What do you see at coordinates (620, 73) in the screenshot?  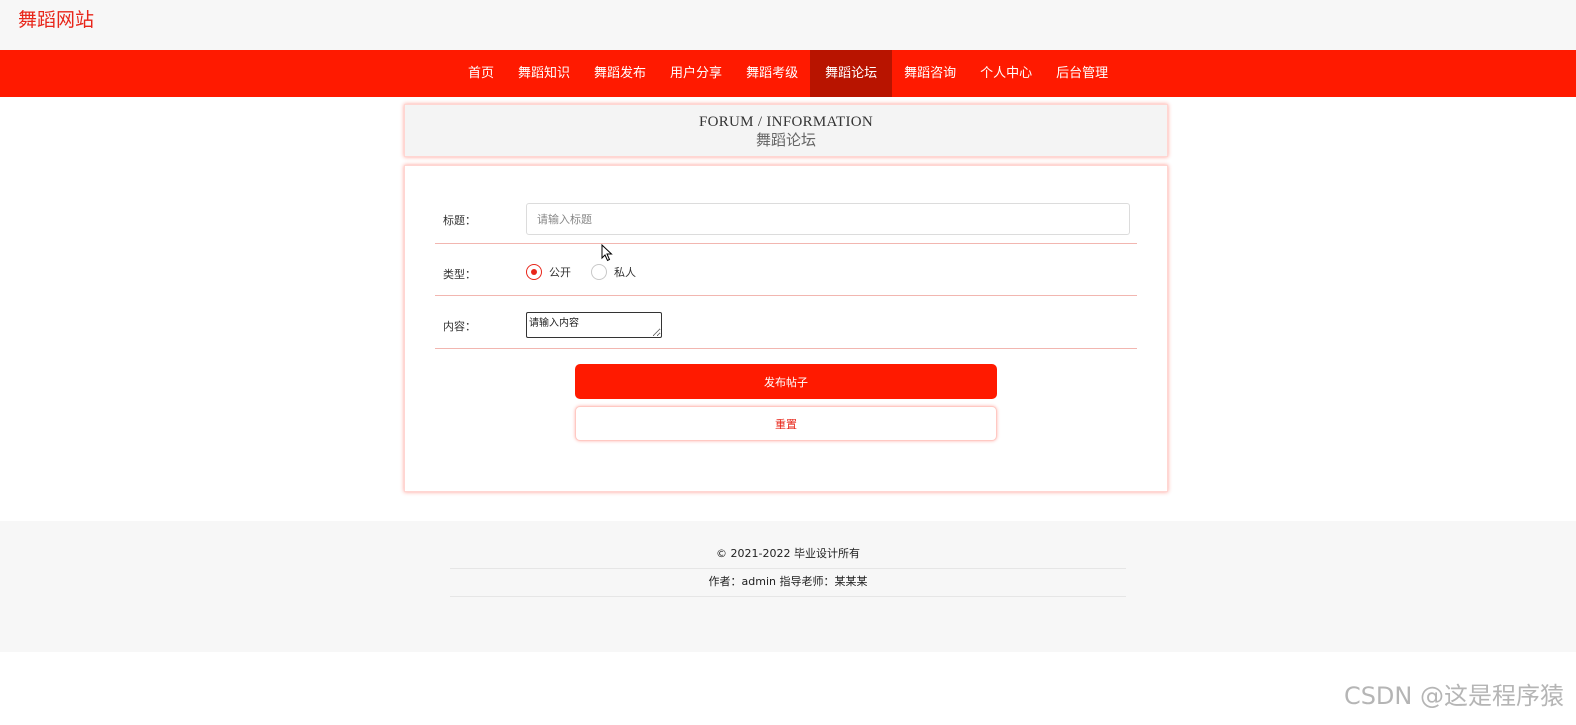 I see `nav-item-dance-publish: 舞蹈发布` at bounding box center [620, 73].